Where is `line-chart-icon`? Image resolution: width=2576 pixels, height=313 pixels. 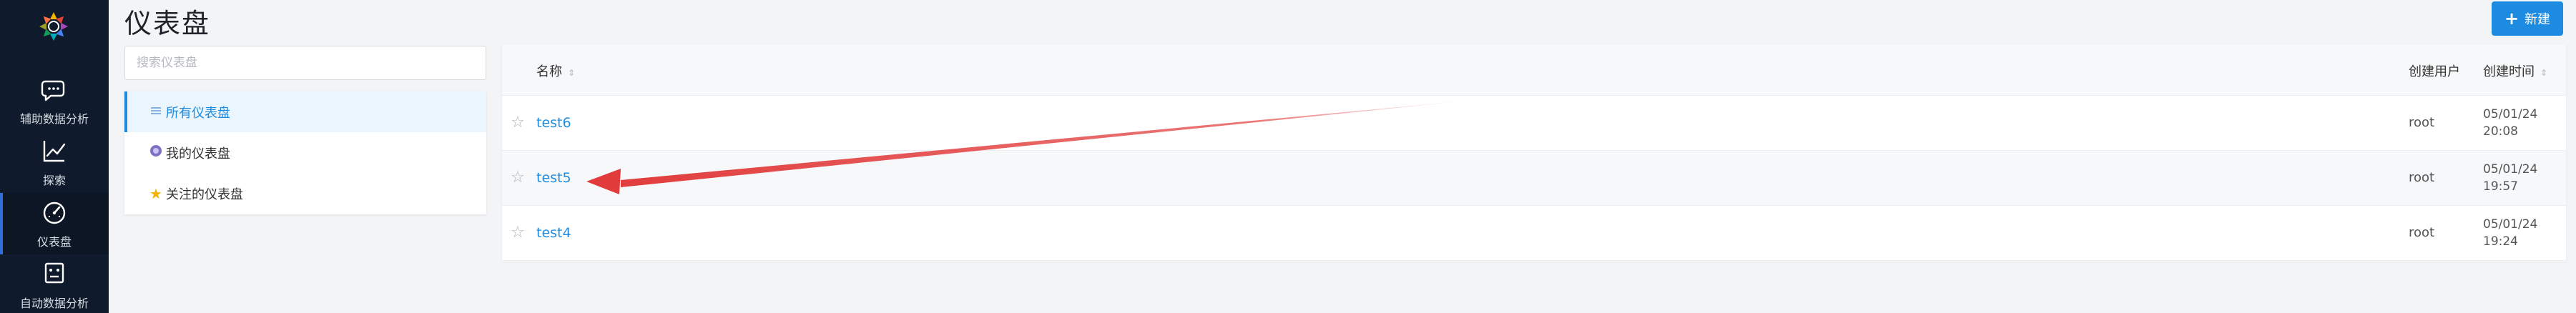 line-chart-icon is located at coordinates (54, 151).